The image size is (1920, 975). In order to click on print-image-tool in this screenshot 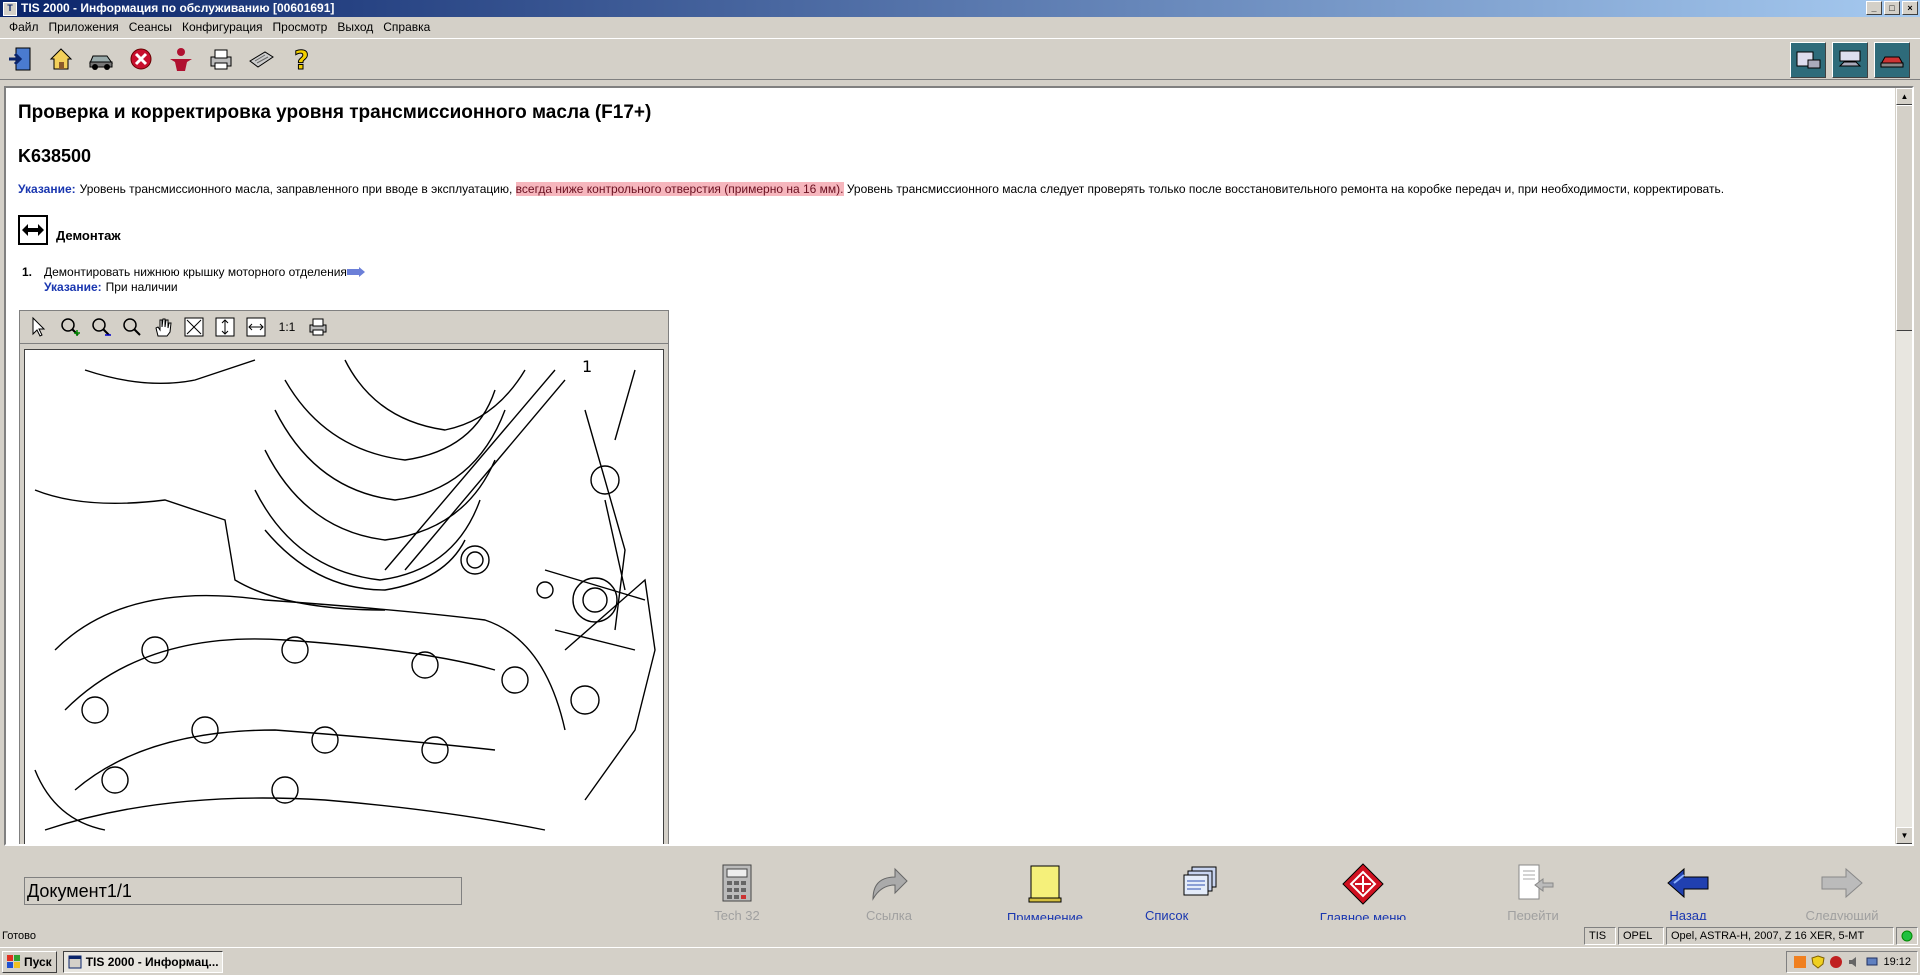, I will do `click(318, 327)`.